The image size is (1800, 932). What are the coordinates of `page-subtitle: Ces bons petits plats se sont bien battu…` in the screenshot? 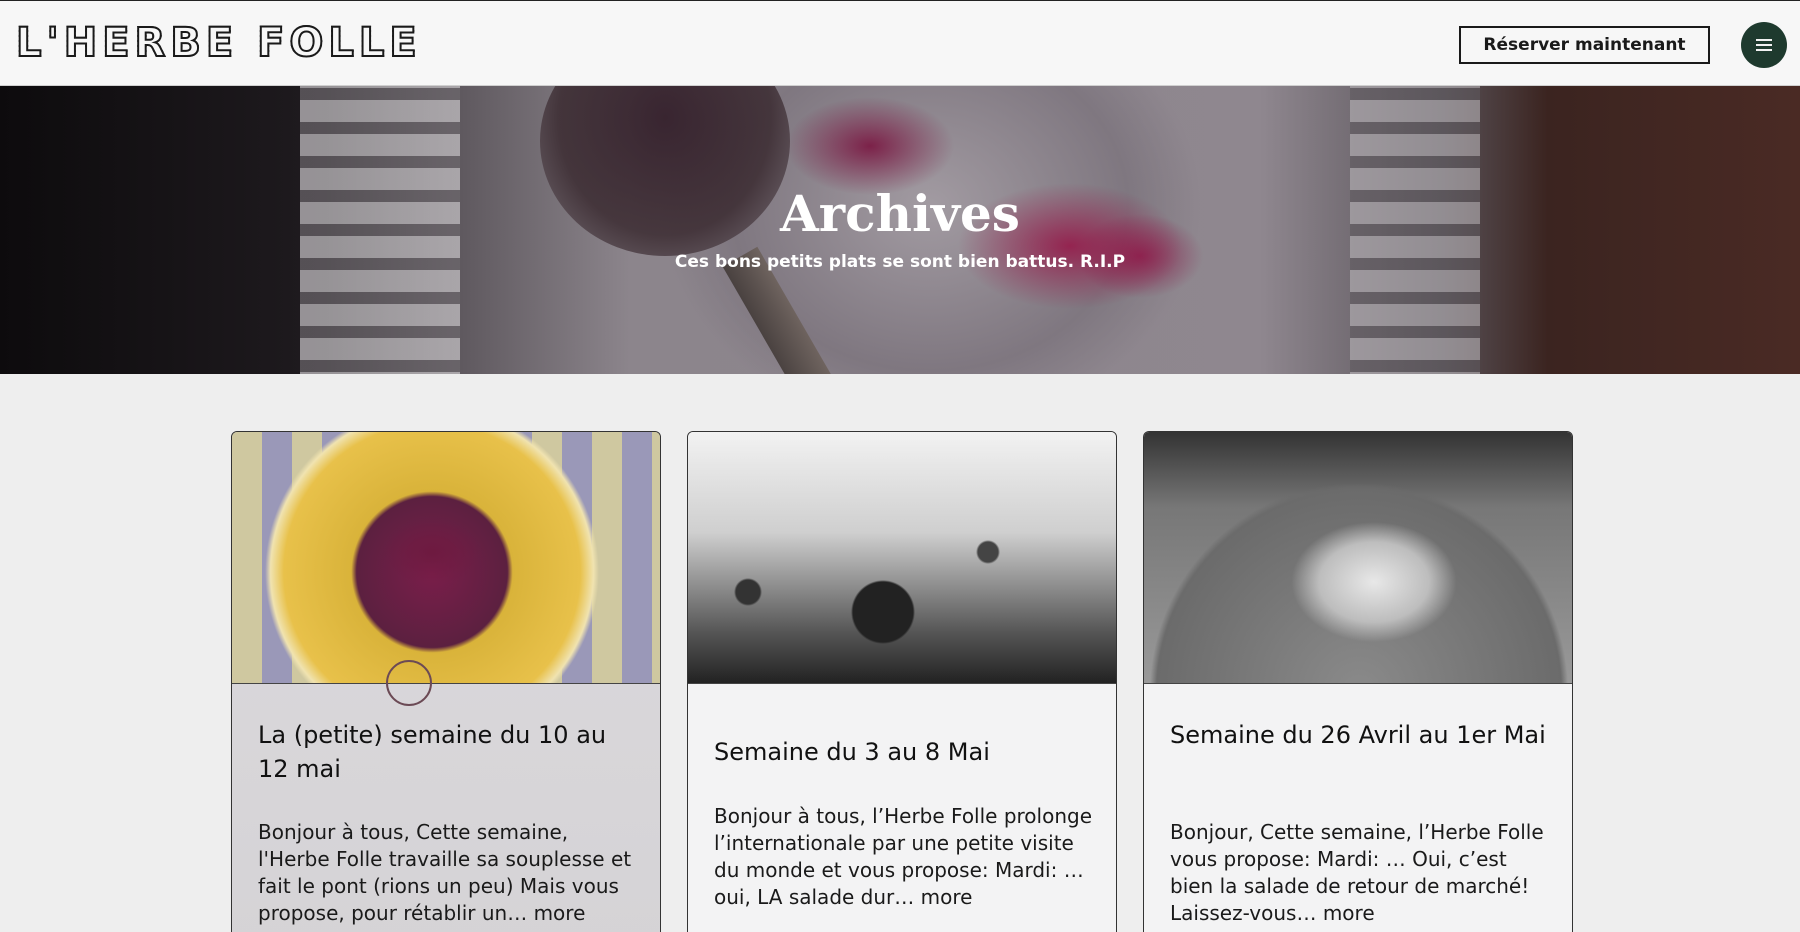 It's located at (900, 262).